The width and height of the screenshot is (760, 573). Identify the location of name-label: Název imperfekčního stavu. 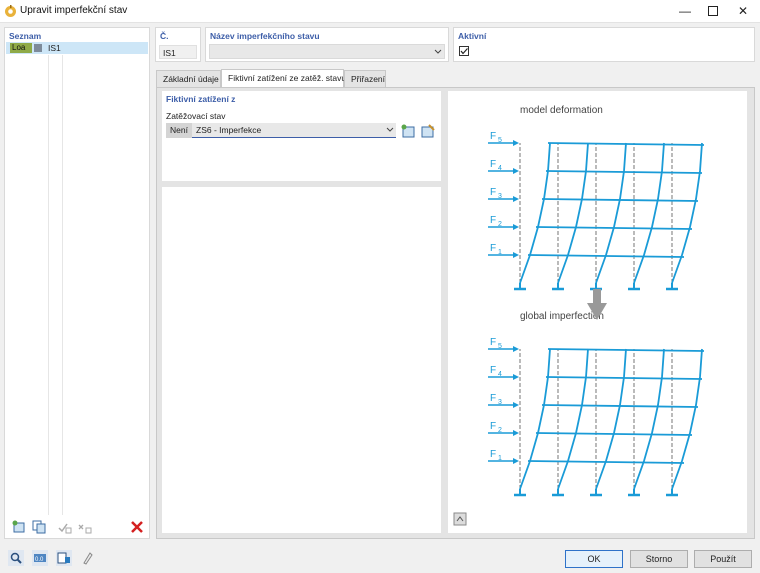
(265, 36).